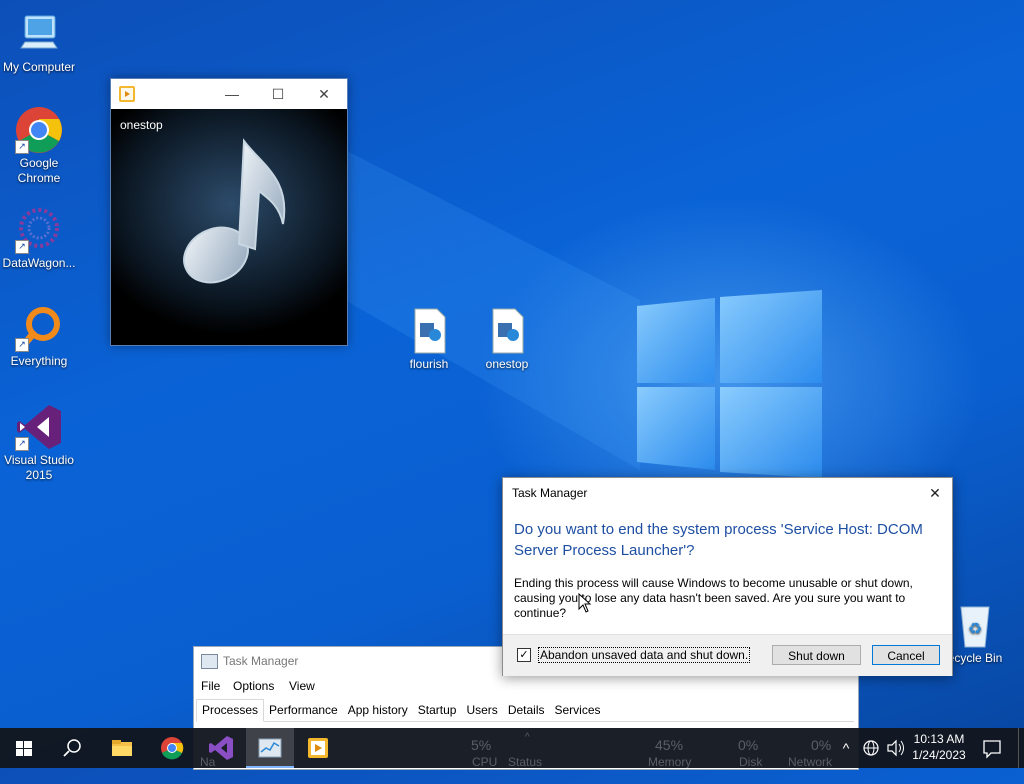 The height and width of the screenshot is (784, 1024). I want to click on desktop-icon-label: Google Chrome, so click(39, 170).